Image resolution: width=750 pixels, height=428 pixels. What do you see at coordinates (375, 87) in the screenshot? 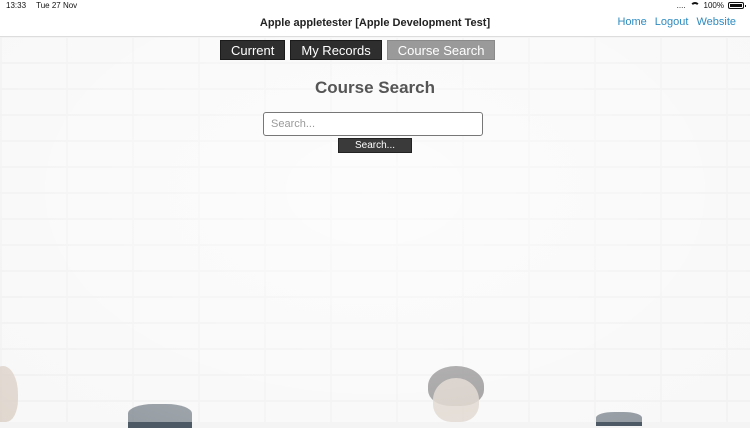
I see `page-title: Course Search` at bounding box center [375, 87].